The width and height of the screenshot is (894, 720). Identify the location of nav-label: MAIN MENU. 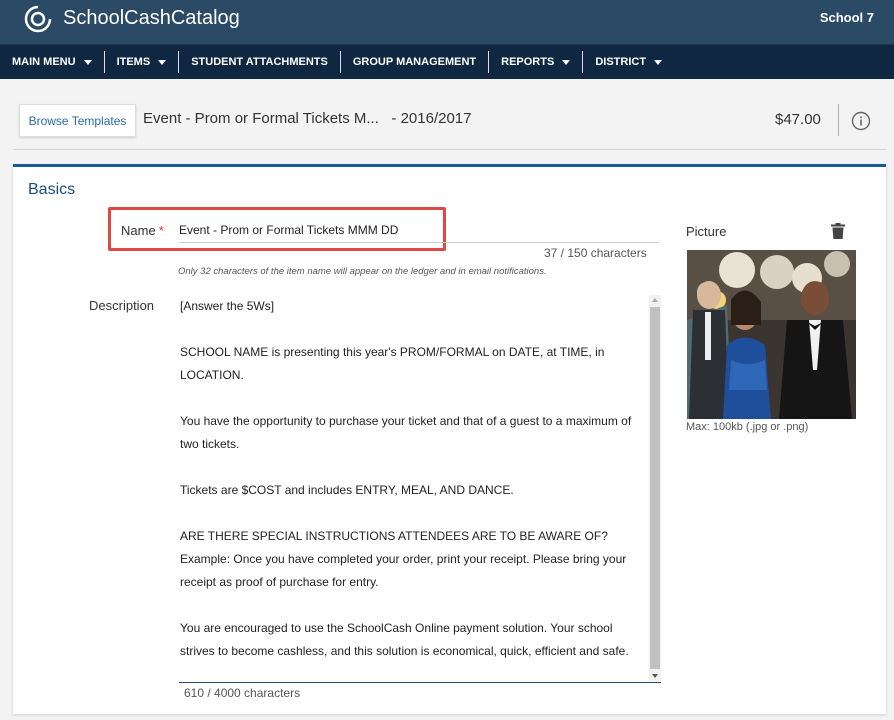
(44, 62).